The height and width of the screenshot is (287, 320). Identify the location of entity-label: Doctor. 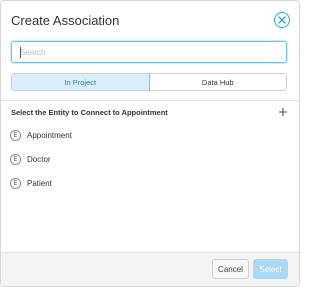
(39, 159).